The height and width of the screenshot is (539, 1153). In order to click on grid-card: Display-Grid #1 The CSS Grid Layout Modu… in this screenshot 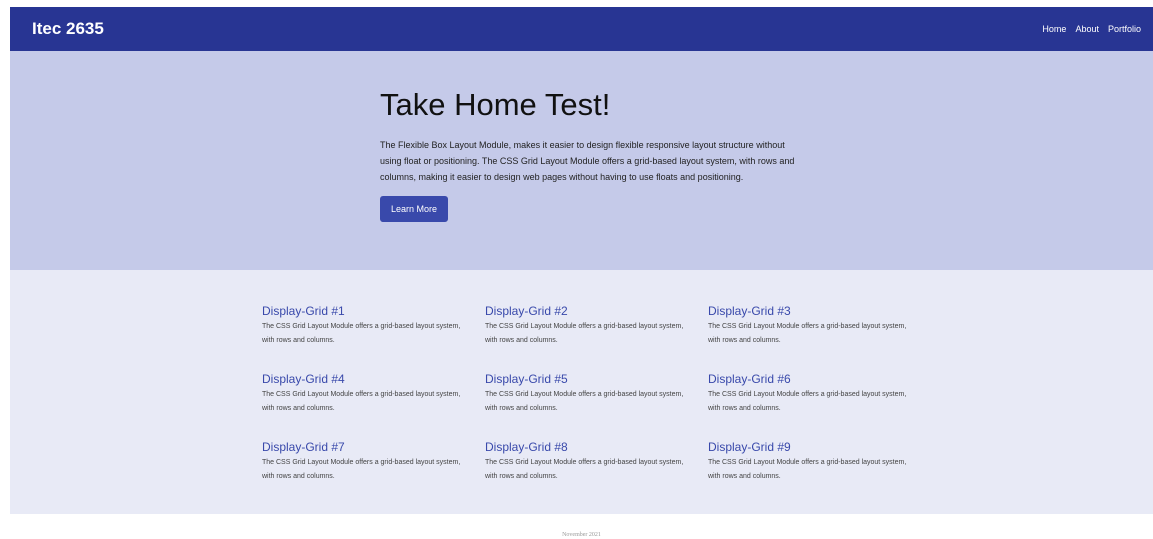, I will do `click(373, 332)`.